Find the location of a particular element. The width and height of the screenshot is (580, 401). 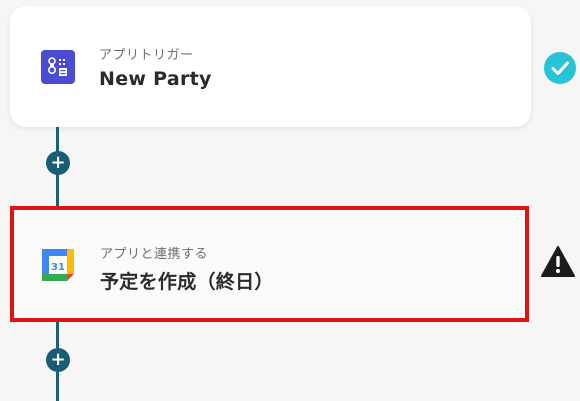

svg-text: 31 is located at coordinates (58, 267).